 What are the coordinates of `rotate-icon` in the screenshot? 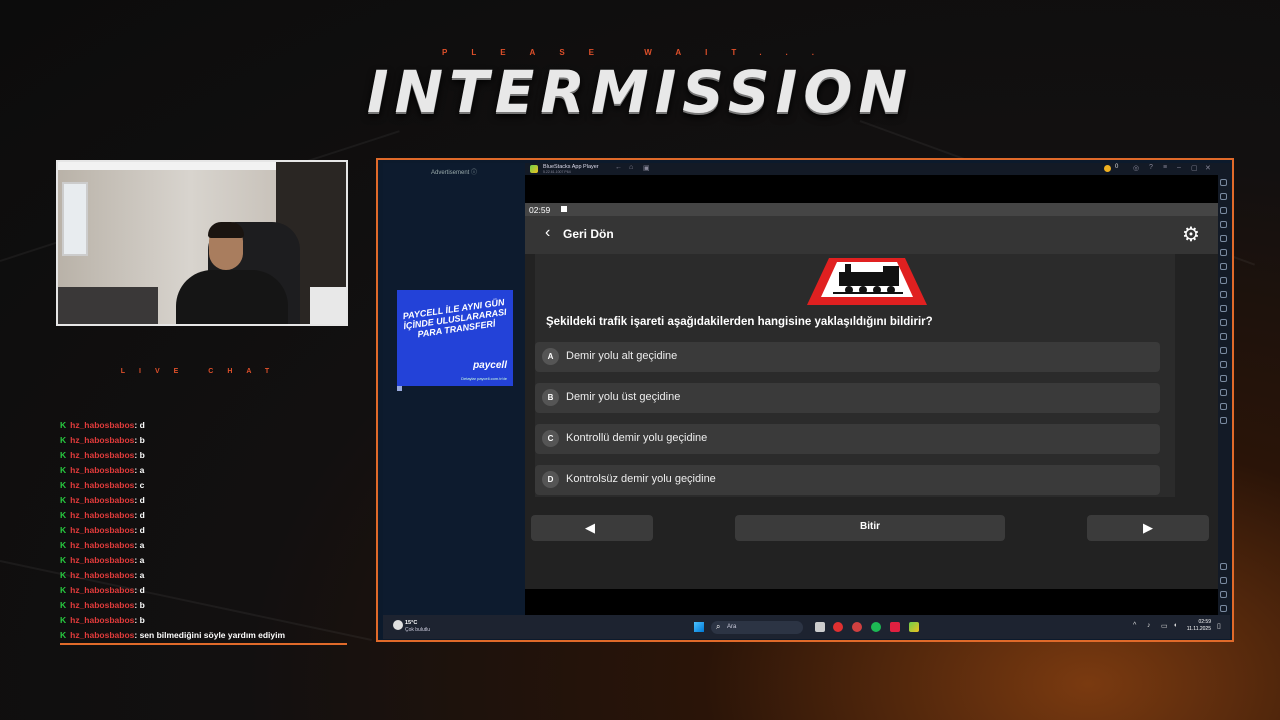 It's located at (1223, 266).